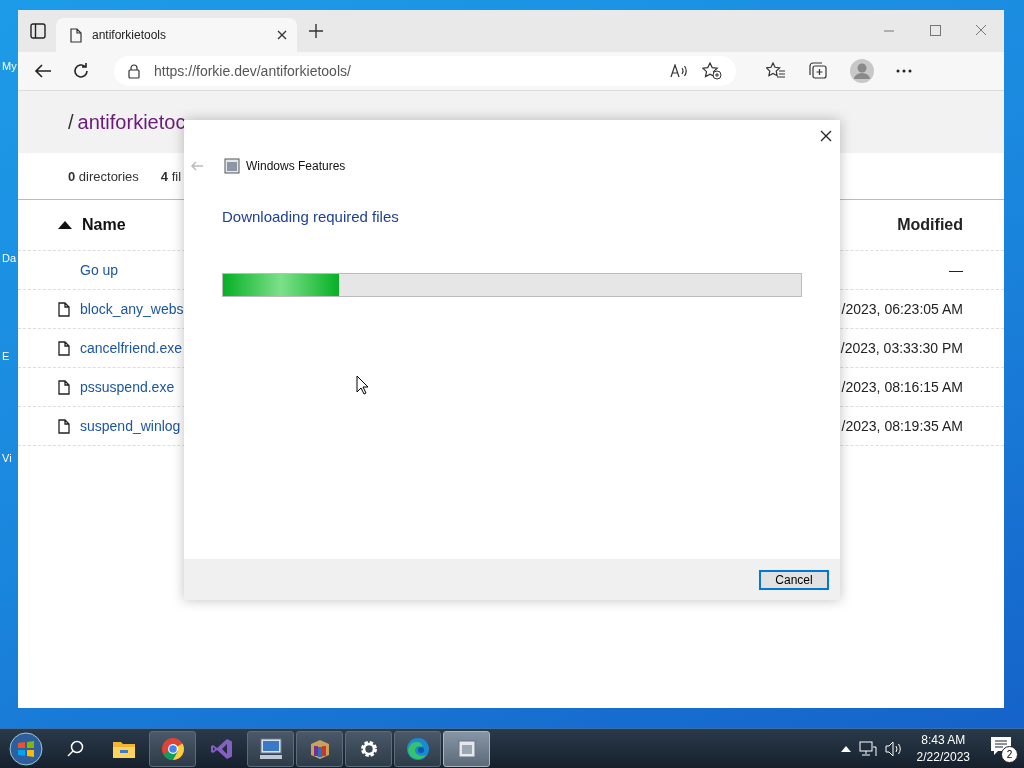  What do you see at coordinates (902, 387) in the screenshot?
I see `modified-date: /2023, 08:16:15 AM` at bounding box center [902, 387].